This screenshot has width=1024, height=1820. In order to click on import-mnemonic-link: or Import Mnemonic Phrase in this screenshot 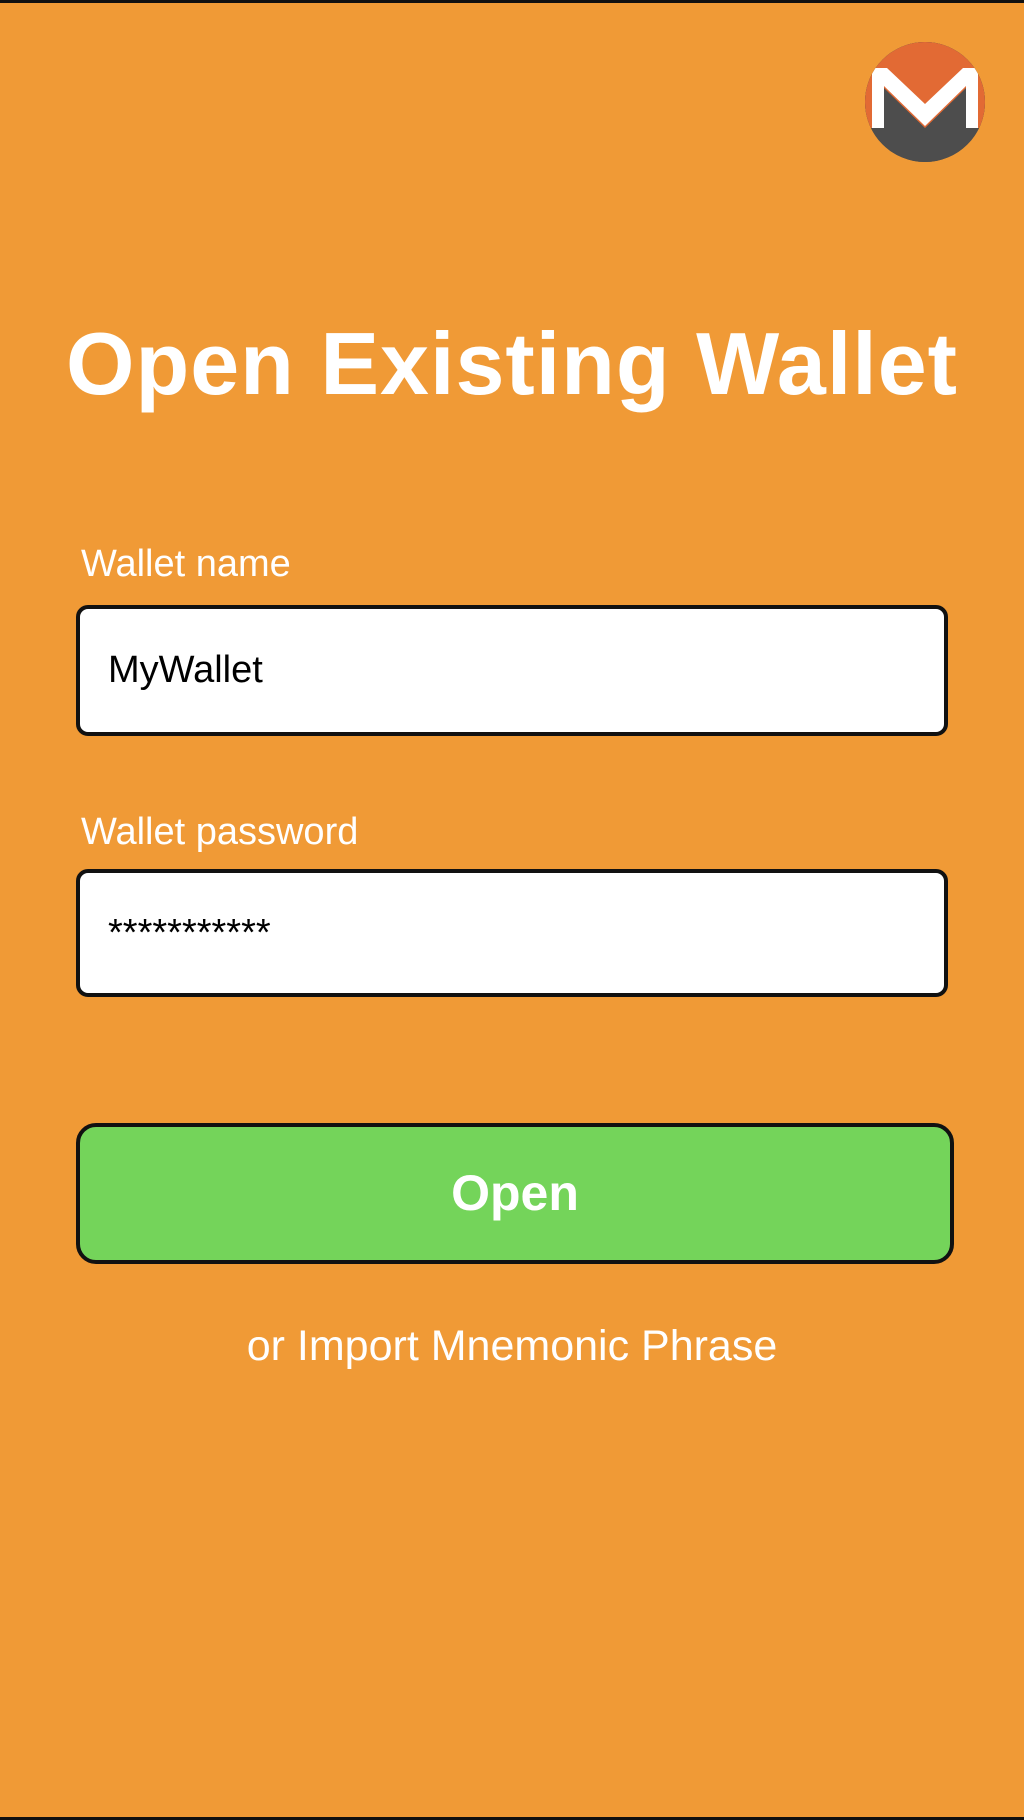, I will do `click(512, 1346)`.